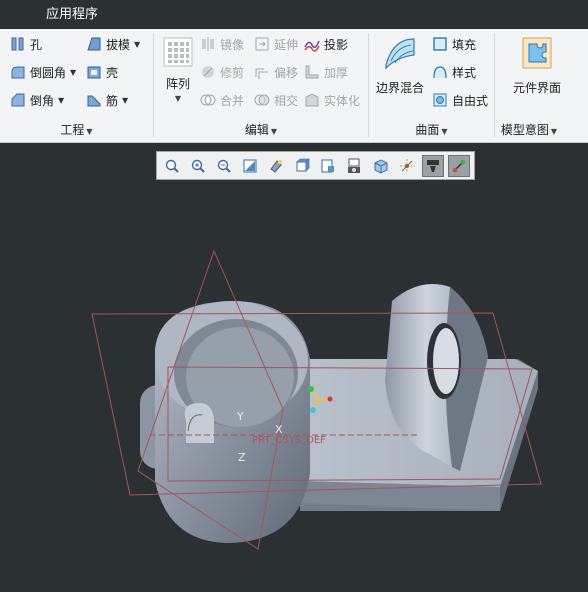 The width and height of the screenshot is (588, 592). I want to click on pattern-button: 阵列 ▼, so click(178, 70).